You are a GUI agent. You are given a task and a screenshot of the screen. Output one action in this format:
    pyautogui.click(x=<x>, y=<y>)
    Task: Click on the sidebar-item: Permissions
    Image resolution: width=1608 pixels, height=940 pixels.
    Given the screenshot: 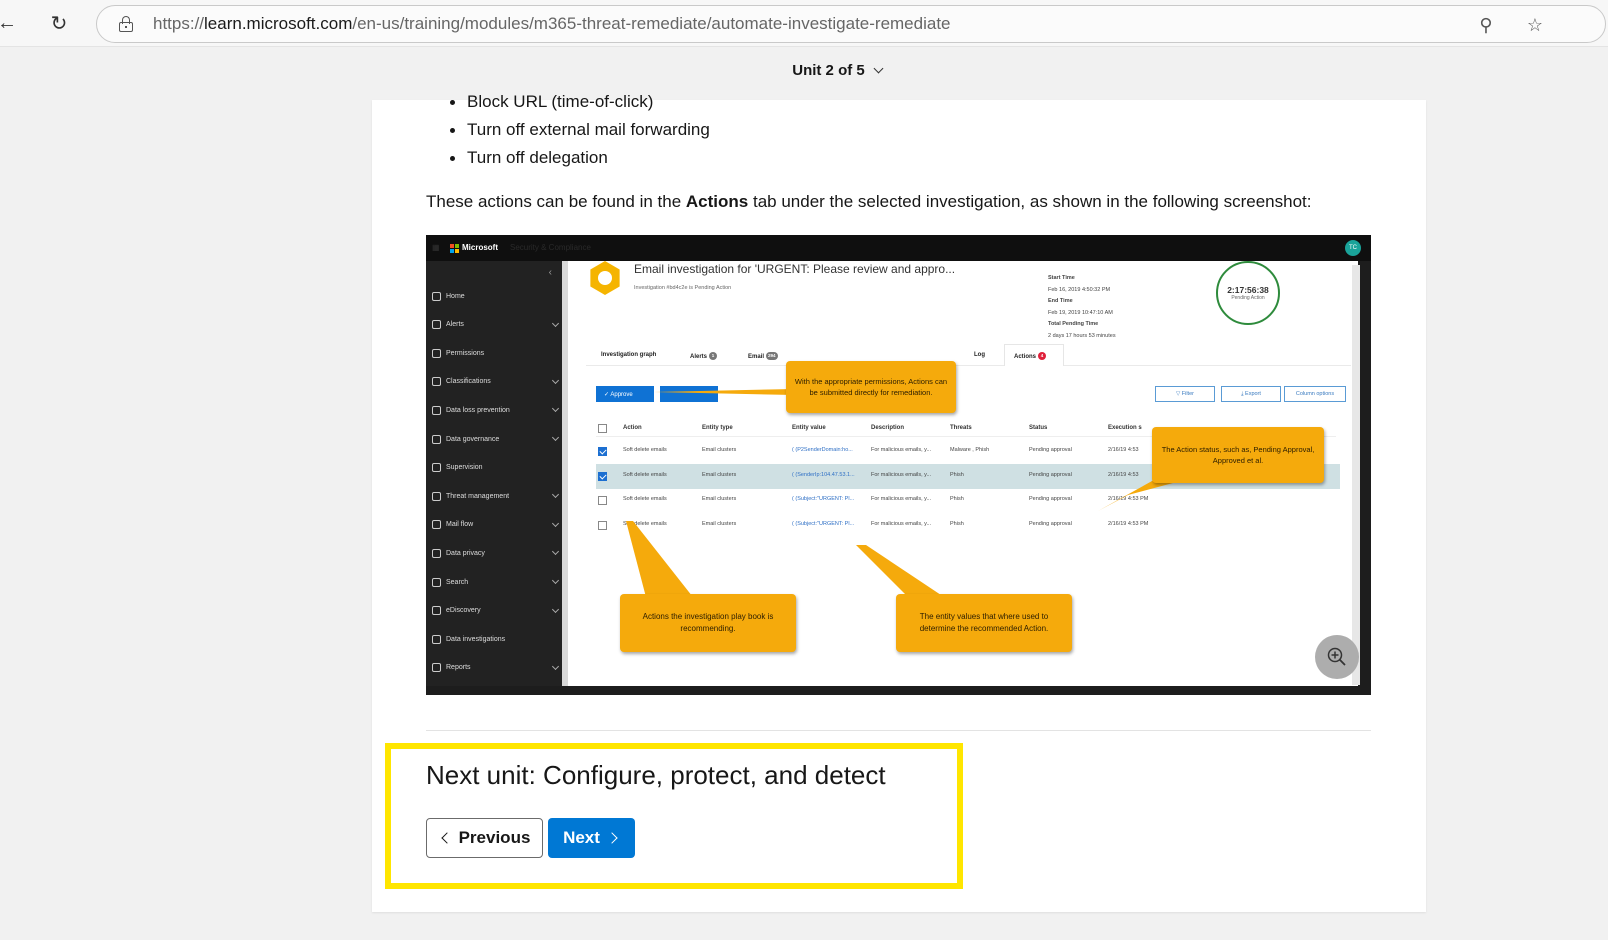 What is the action you would take?
    pyautogui.click(x=495, y=353)
    